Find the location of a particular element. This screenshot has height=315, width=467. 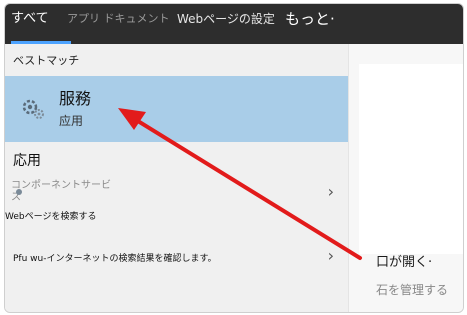

web-search-result-label: Pfu wu-インターネットの検索結果を確認します。 is located at coordinates (115, 259).